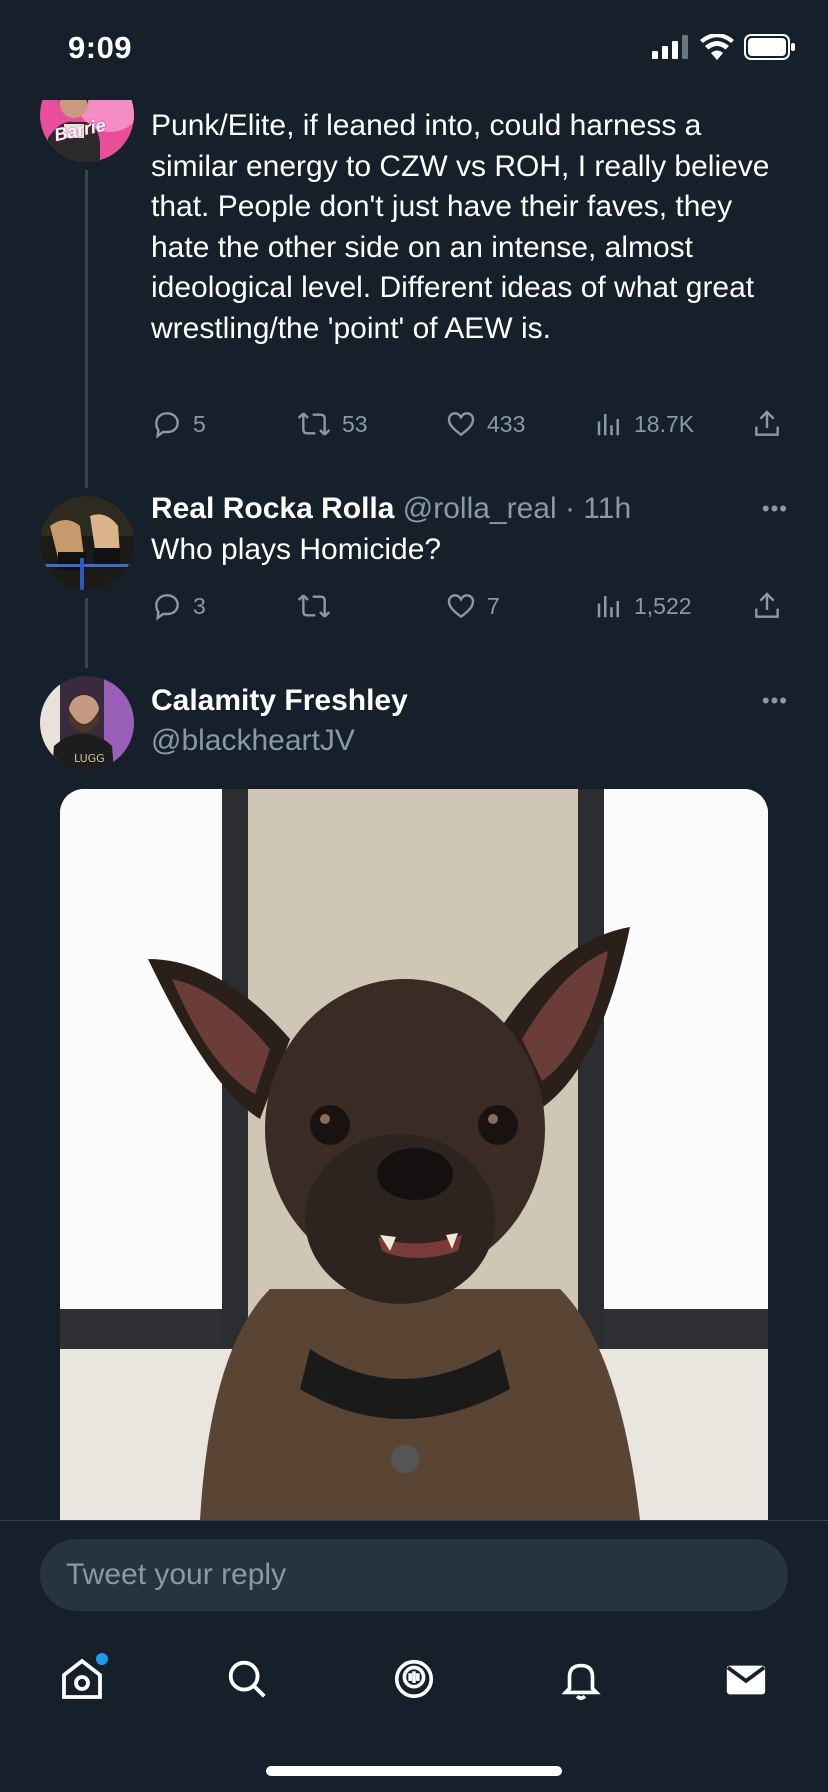 This screenshot has width=828, height=1792. I want to click on reply-count: 3, so click(199, 605).